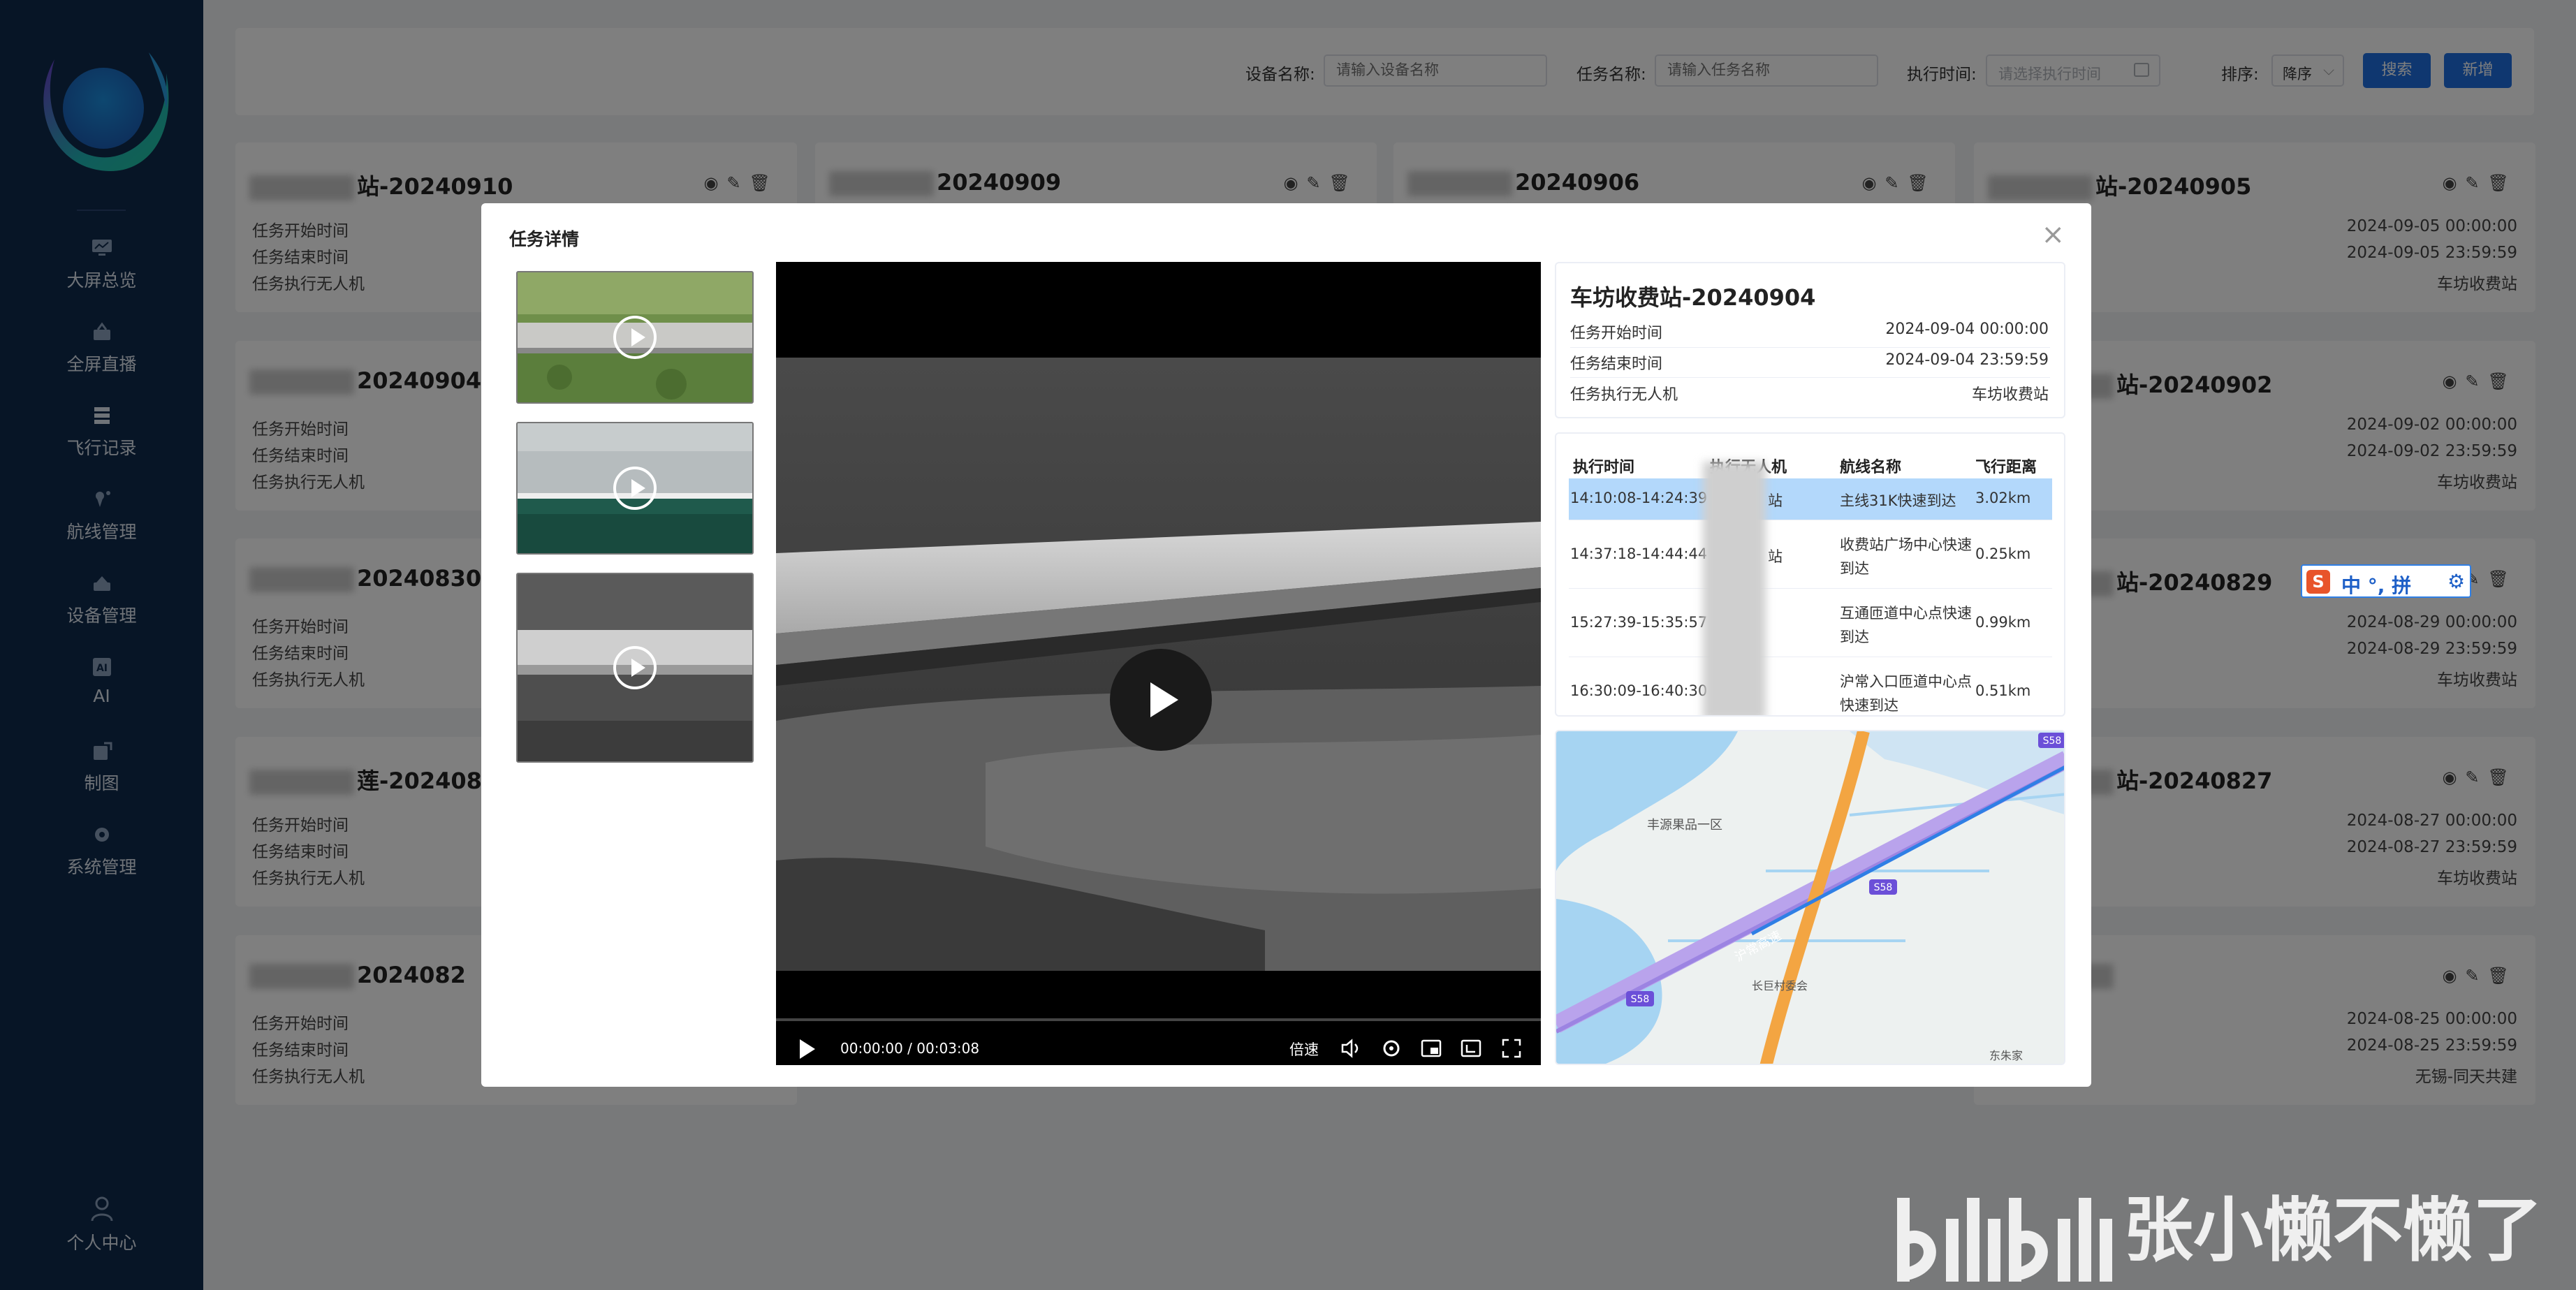 The height and width of the screenshot is (1290, 2576). What do you see at coordinates (1391, 1048) in the screenshot?
I see `settings-icon` at bounding box center [1391, 1048].